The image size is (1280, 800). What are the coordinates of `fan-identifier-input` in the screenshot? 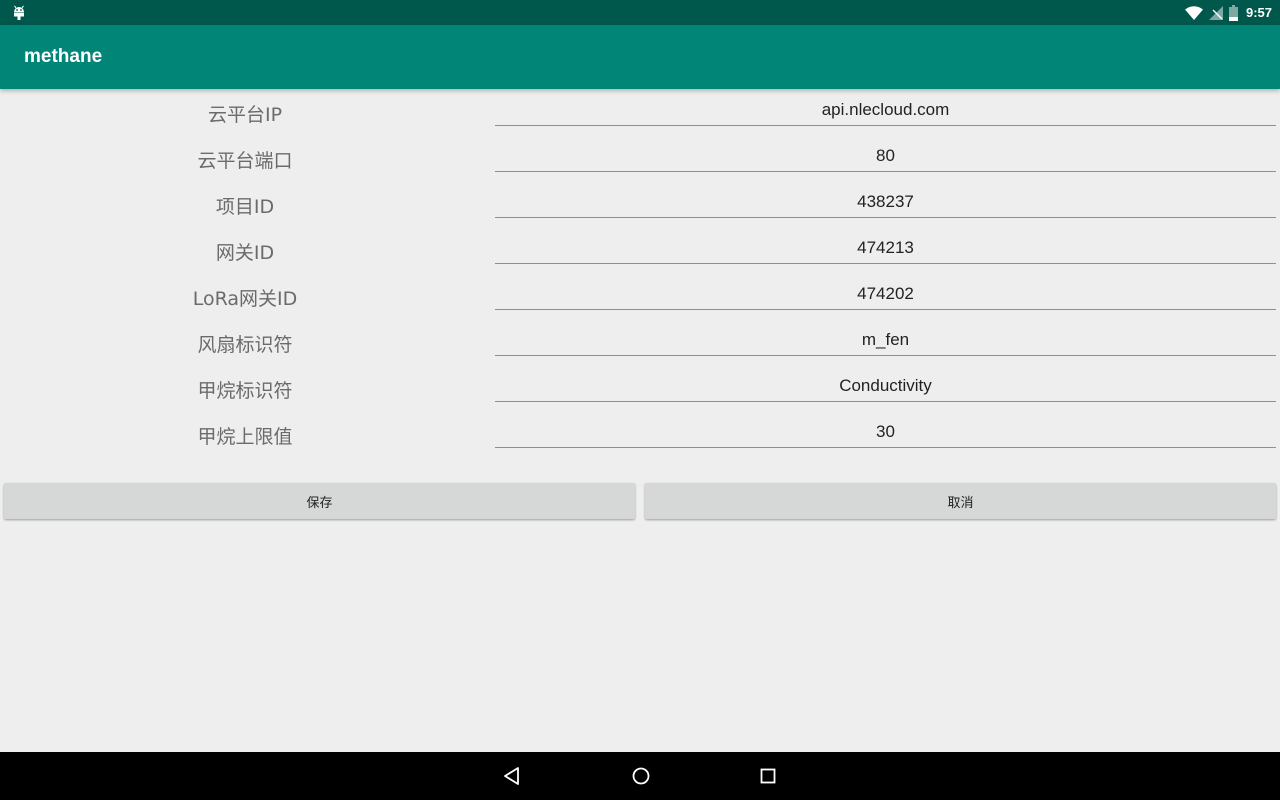 It's located at (885, 340).